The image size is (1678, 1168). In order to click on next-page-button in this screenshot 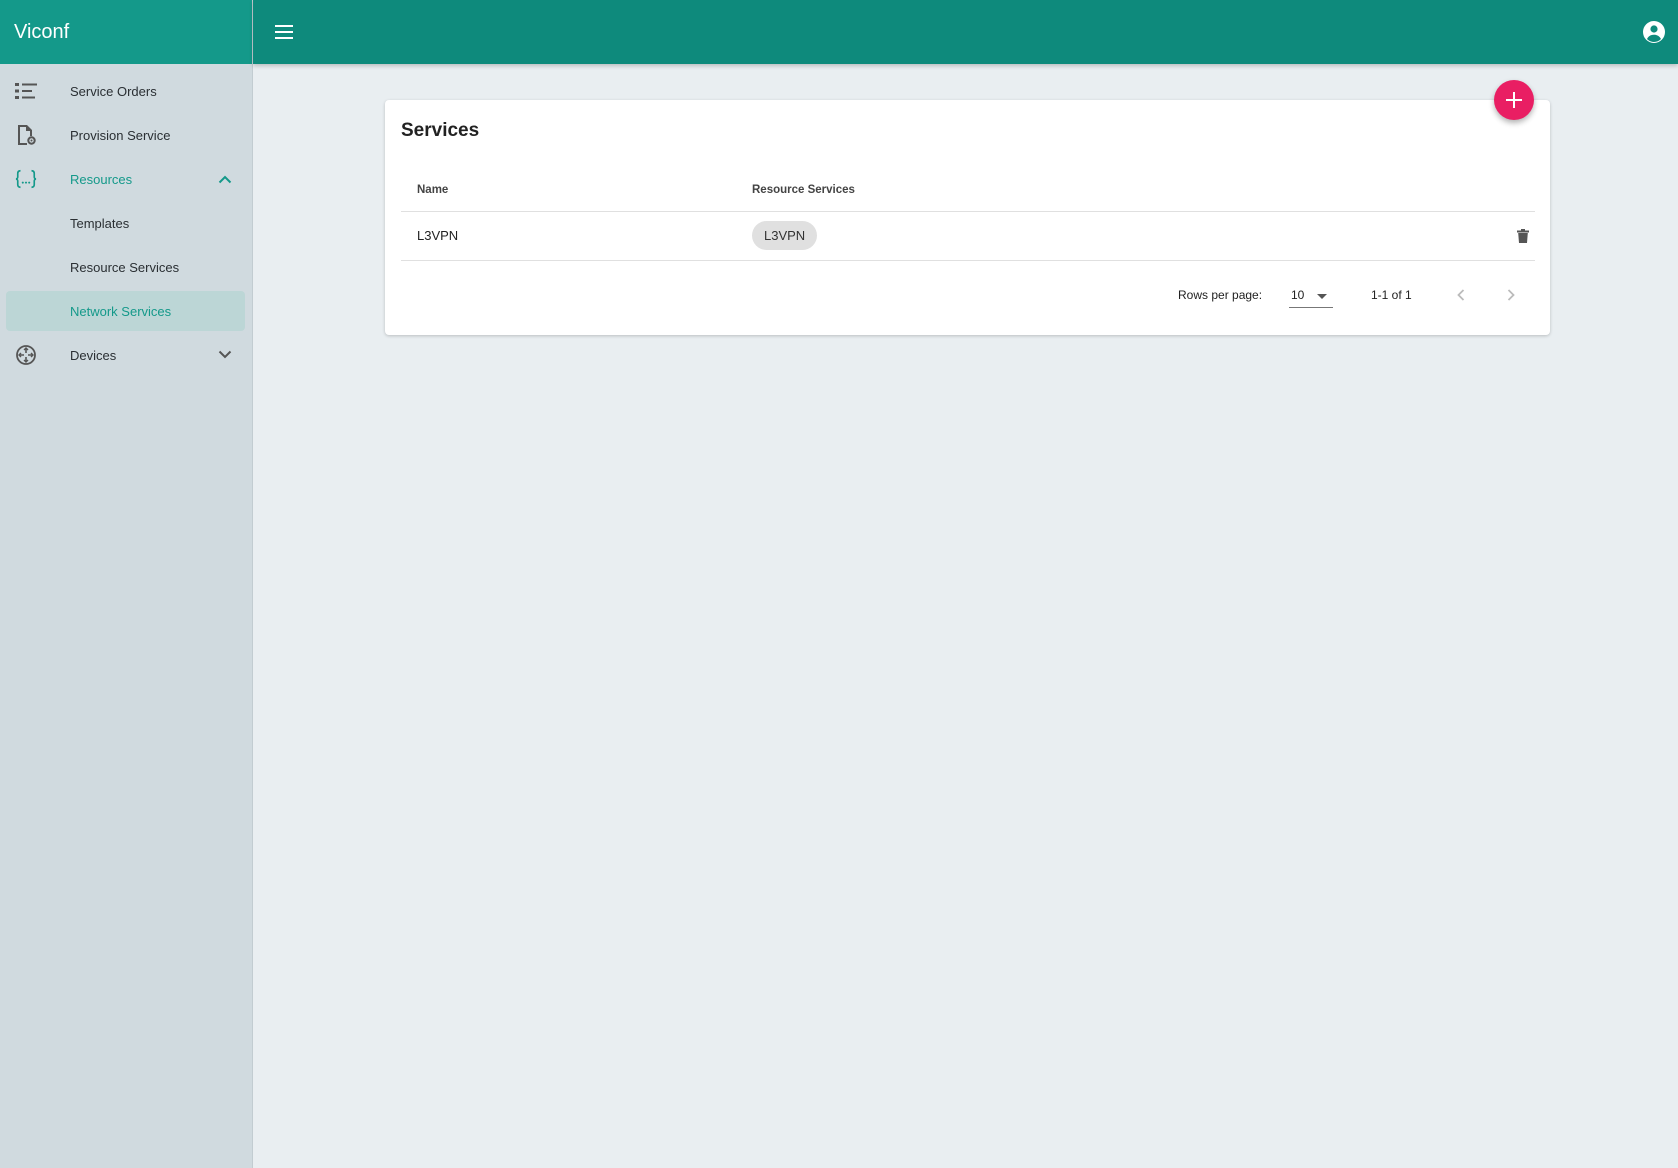, I will do `click(1511, 295)`.